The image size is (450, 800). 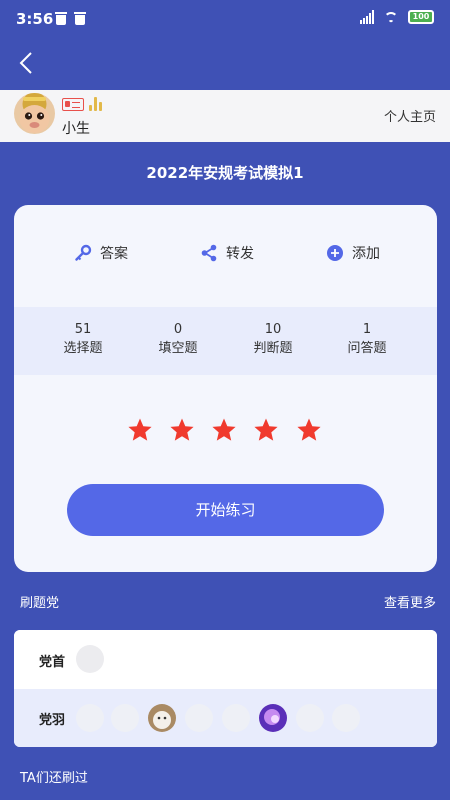 I want to click on stat-label: 填空题, so click(x=178, y=348).